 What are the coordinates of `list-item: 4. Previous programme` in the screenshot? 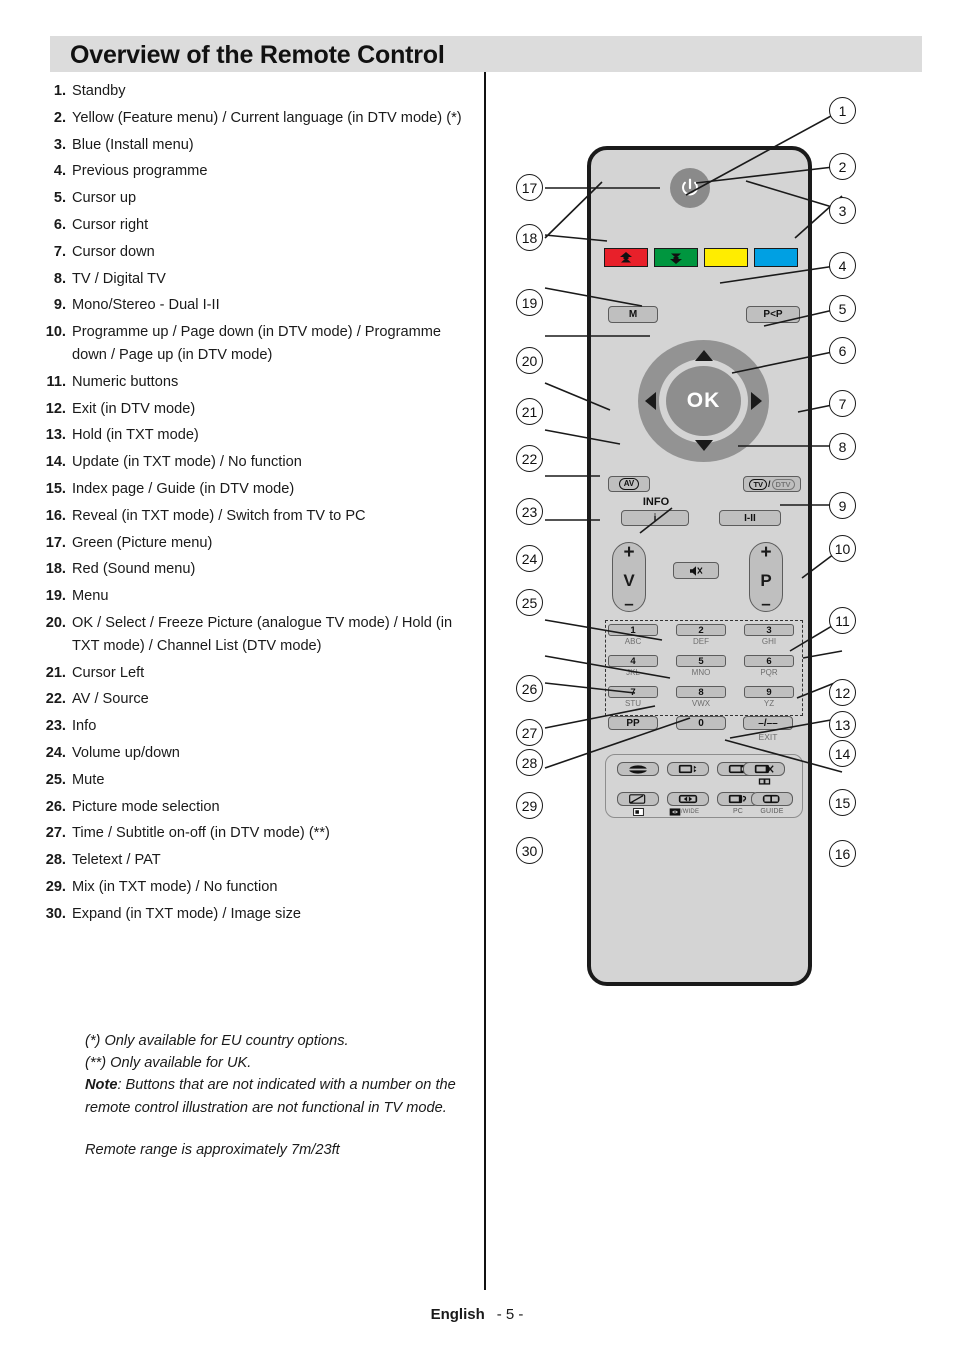 It's located at (257, 171).